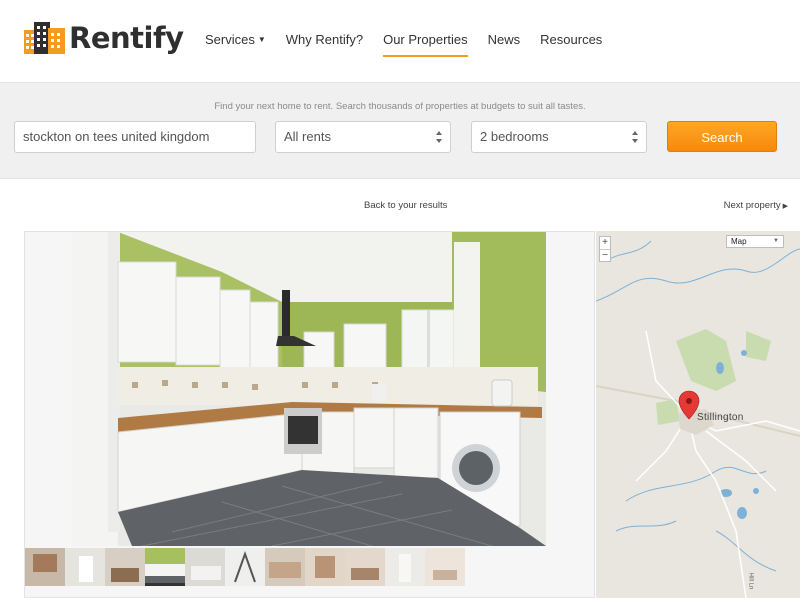 Image resolution: width=800 pixels, height=598 pixels. What do you see at coordinates (116, 136) in the screenshot?
I see `location-value: stockton on tees united kingdom` at bounding box center [116, 136].